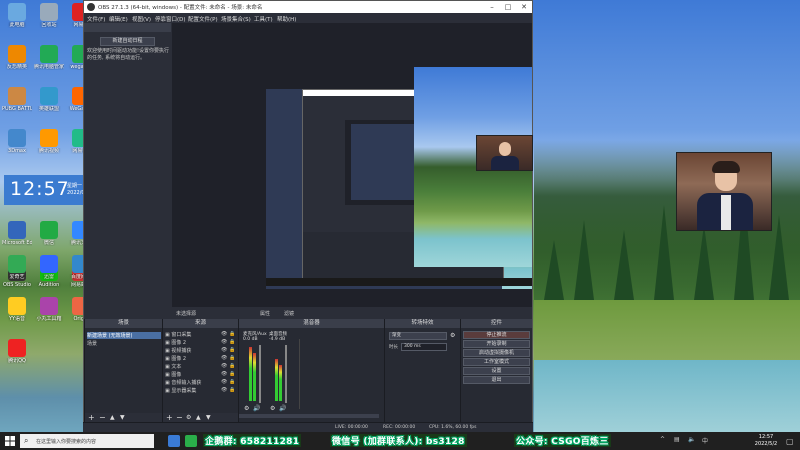  What do you see at coordinates (124, 335) in the screenshot?
I see `scene-item: 新建场景 (无效场景)` at bounding box center [124, 335].